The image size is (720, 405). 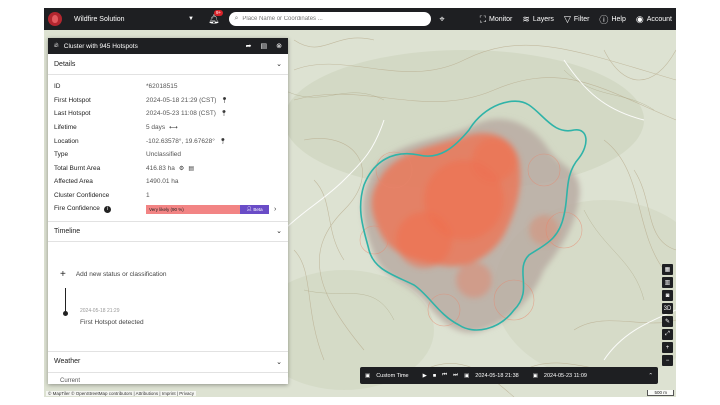 What do you see at coordinates (160, 168) in the screenshot?
I see `detail-value: 416.83 ha` at bounding box center [160, 168].